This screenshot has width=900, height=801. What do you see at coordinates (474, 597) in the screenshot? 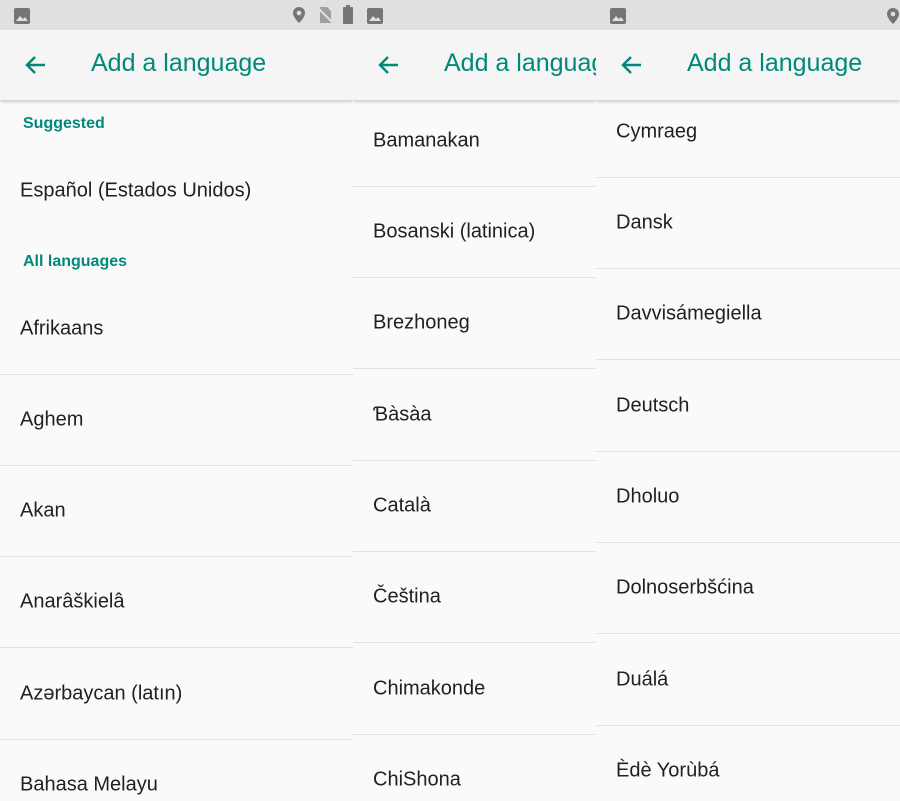
I see `list-item: Čeština` at bounding box center [474, 597].